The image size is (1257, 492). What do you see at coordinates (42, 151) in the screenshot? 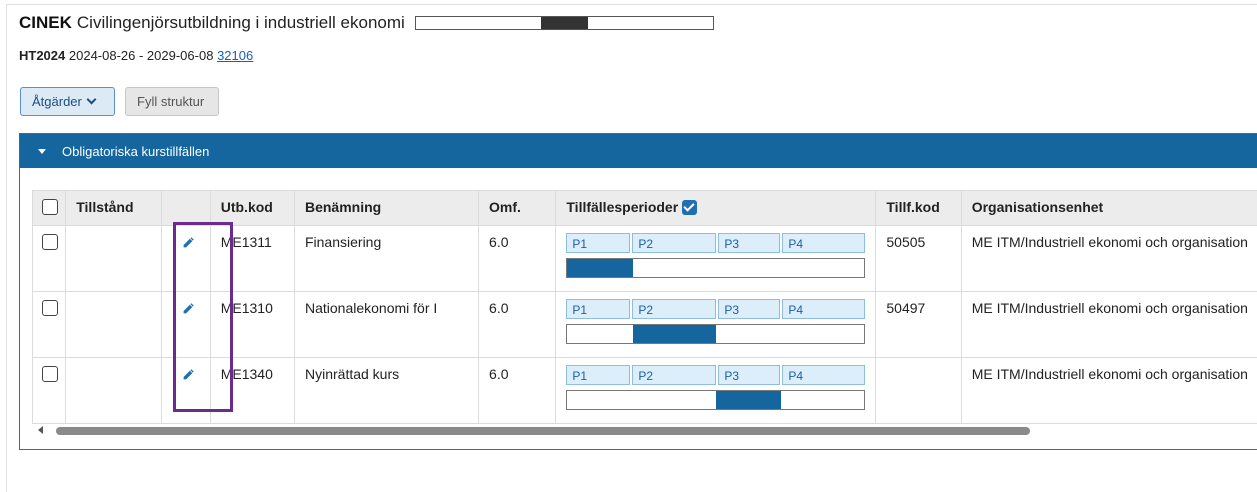
I see `caret-down-icon` at bounding box center [42, 151].